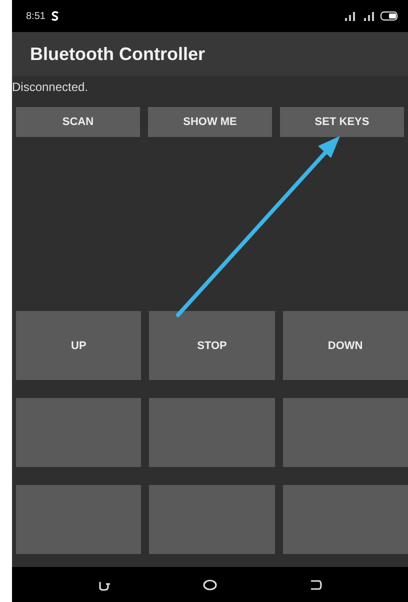 This screenshot has width=408, height=602. What do you see at coordinates (210, 122) in the screenshot?
I see `action-button: SHOW ME` at bounding box center [210, 122].